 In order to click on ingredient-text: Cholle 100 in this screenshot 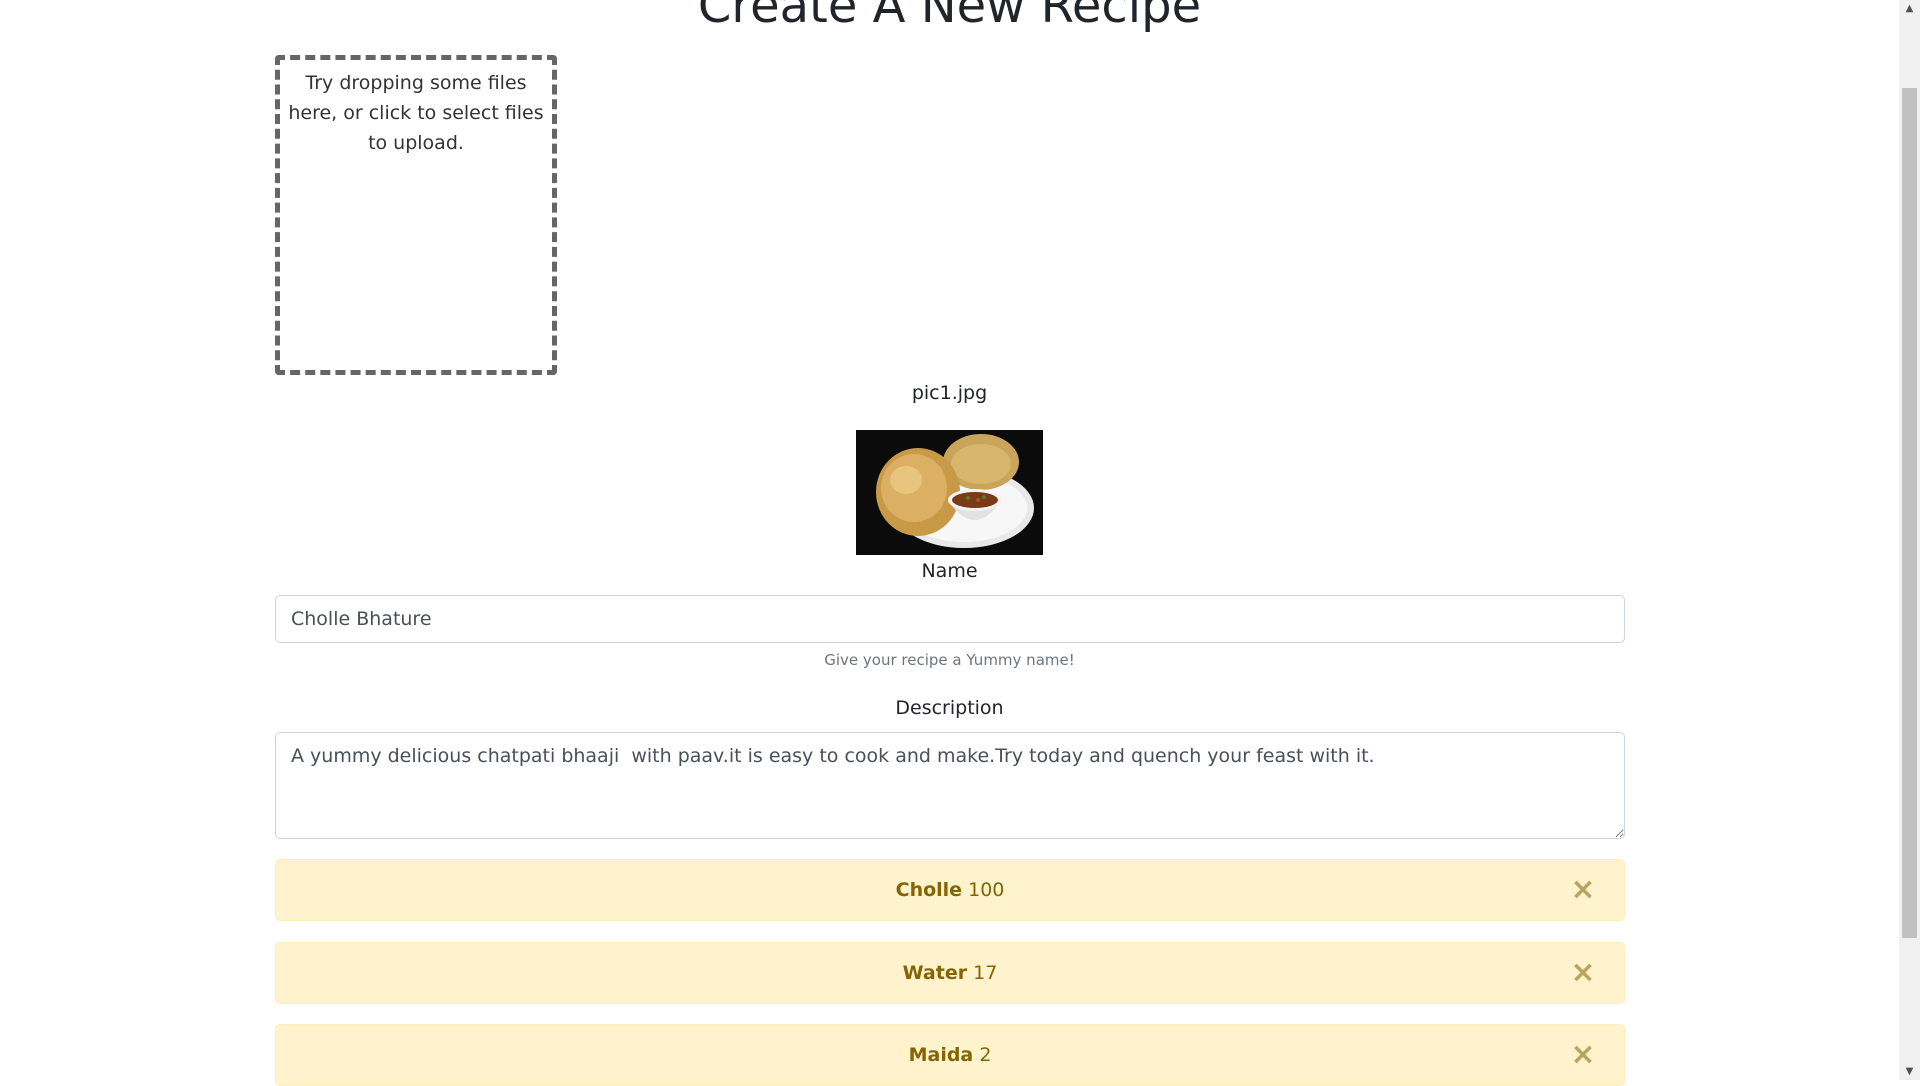, I will do `click(950, 890)`.